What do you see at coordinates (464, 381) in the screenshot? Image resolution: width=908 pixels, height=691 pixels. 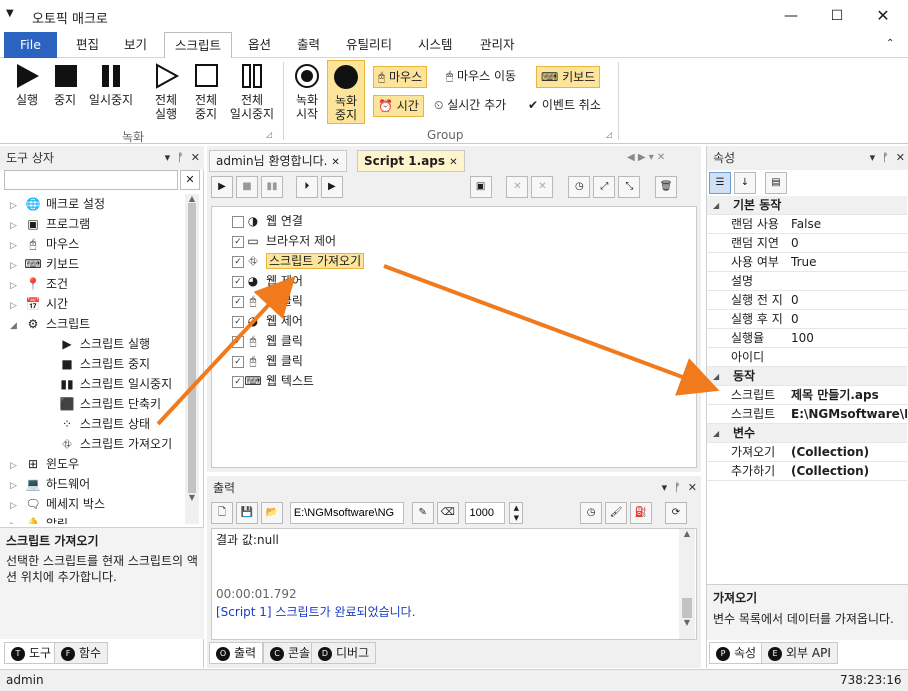 I see `action-row: ✓ ⌨ 웹 텍스트` at bounding box center [464, 381].